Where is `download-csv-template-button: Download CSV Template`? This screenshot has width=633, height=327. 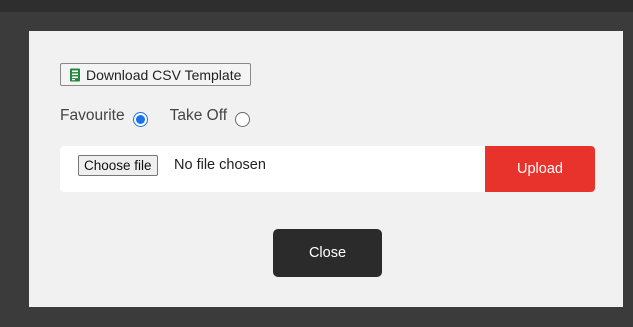
download-csv-template-button: Download CSV Template is located at coordinates (156, 74).